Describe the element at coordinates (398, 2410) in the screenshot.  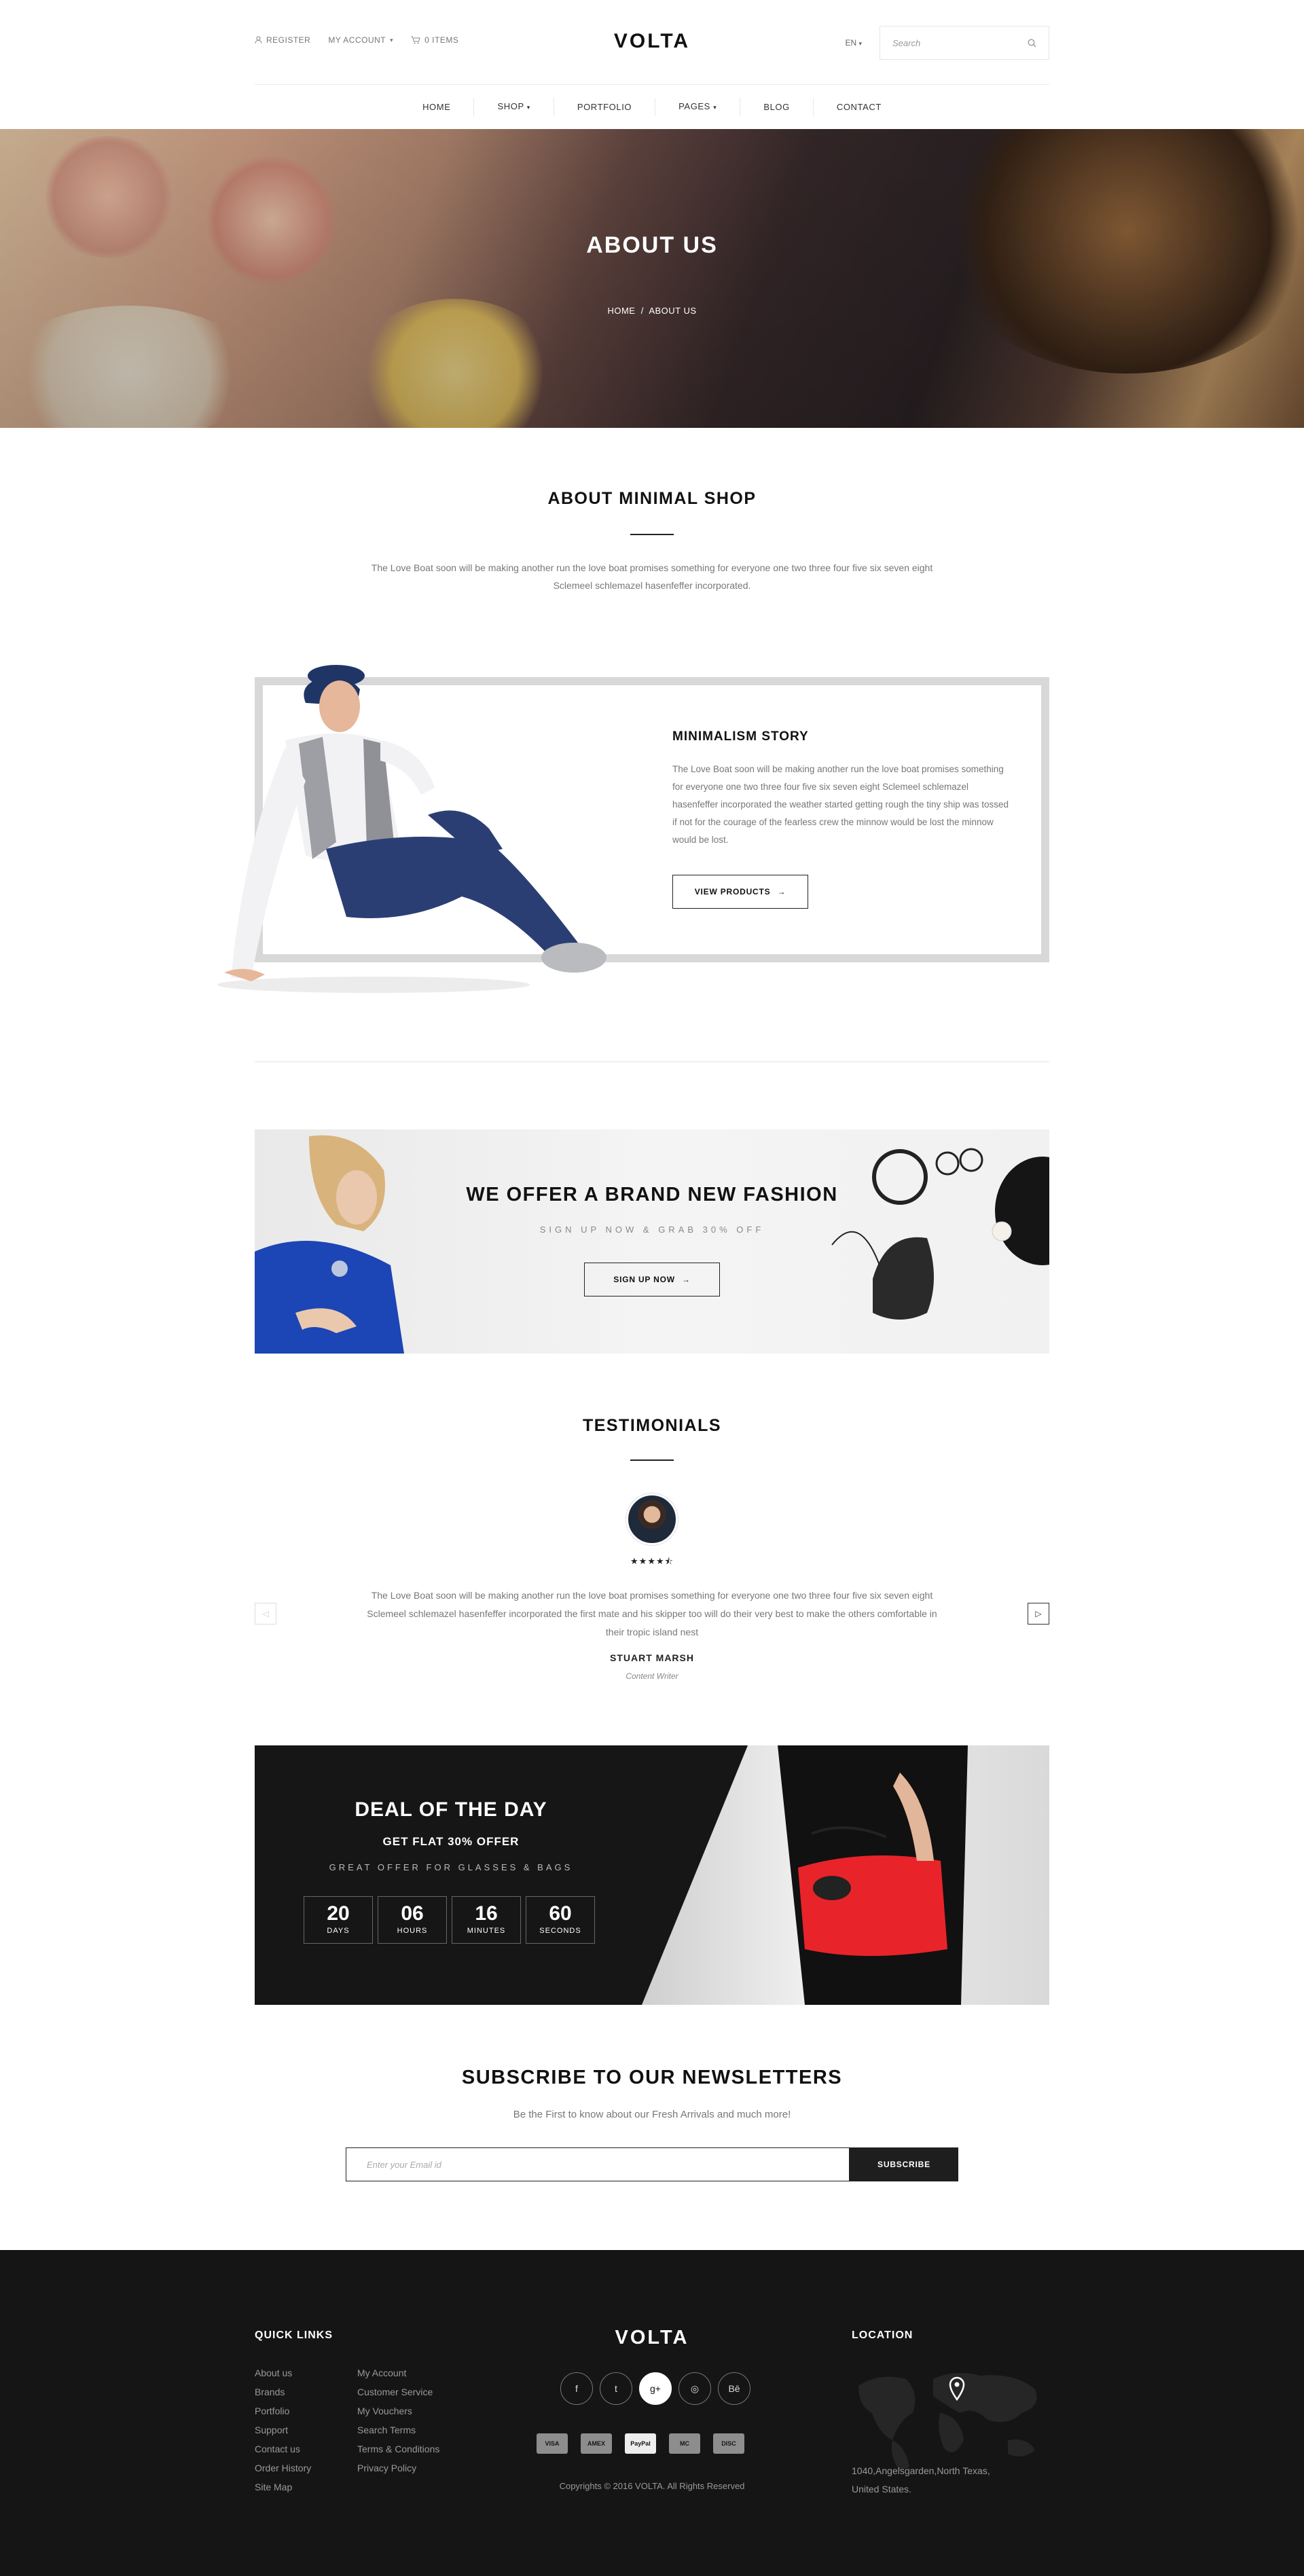
I see `footer-link: My Vouchers` at that location.